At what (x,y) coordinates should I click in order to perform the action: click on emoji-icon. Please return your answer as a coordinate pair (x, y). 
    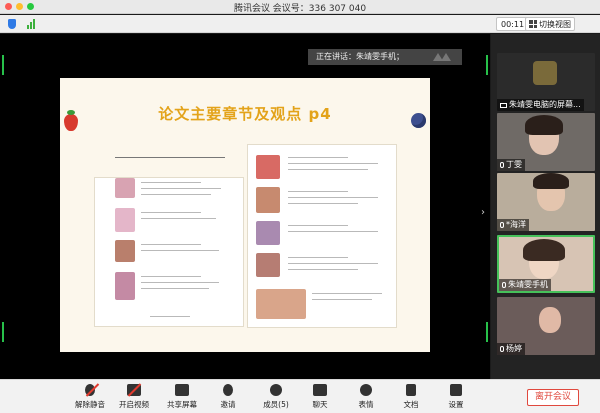
    Looking at the image, I should click on (366, 390).